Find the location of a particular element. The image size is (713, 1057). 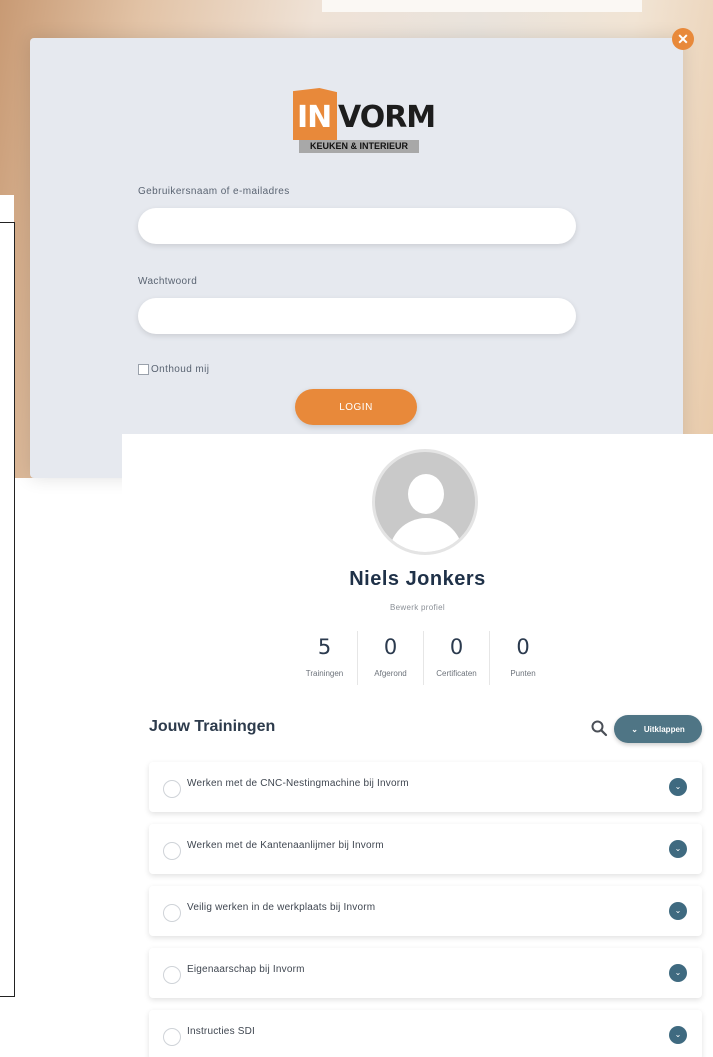

stat-label: Trainingen is located at coordinates (324, 673).